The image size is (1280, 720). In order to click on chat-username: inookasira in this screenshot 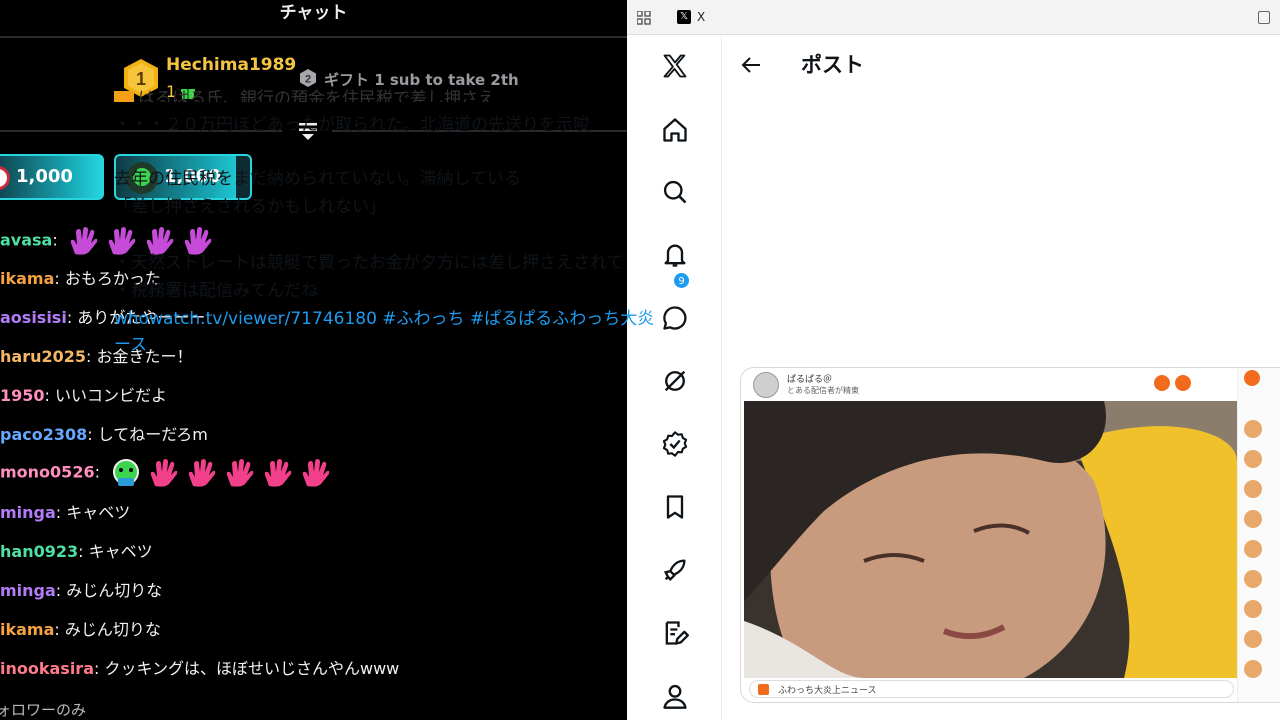, I will do `click(47, 668)`.